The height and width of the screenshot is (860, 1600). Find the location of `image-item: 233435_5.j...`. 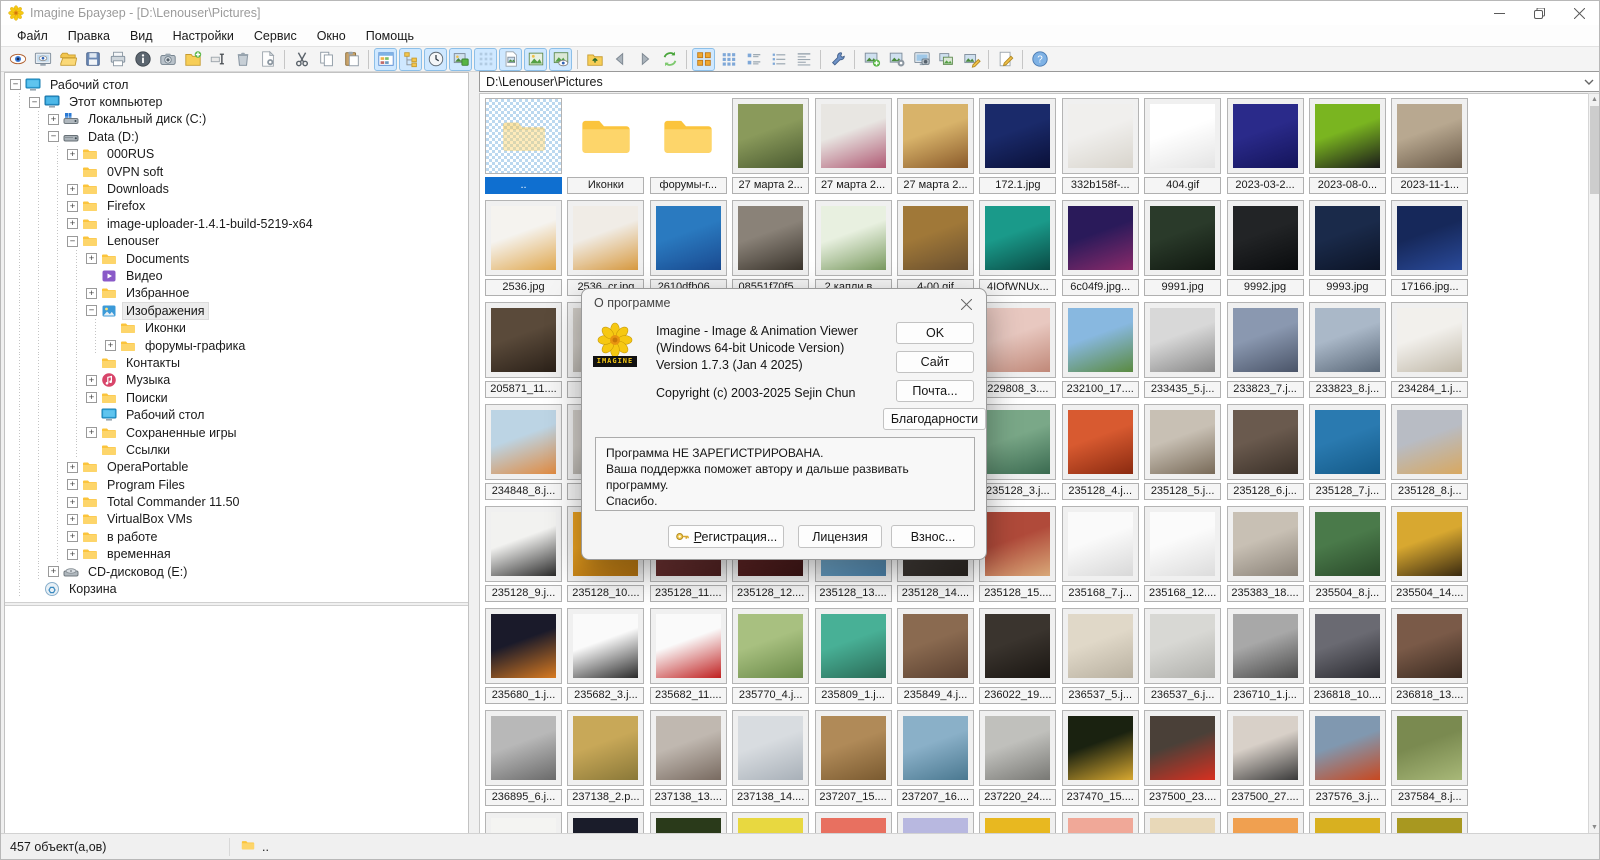

image-item: 233435_5.j... is located at coordinates (1183, 352).